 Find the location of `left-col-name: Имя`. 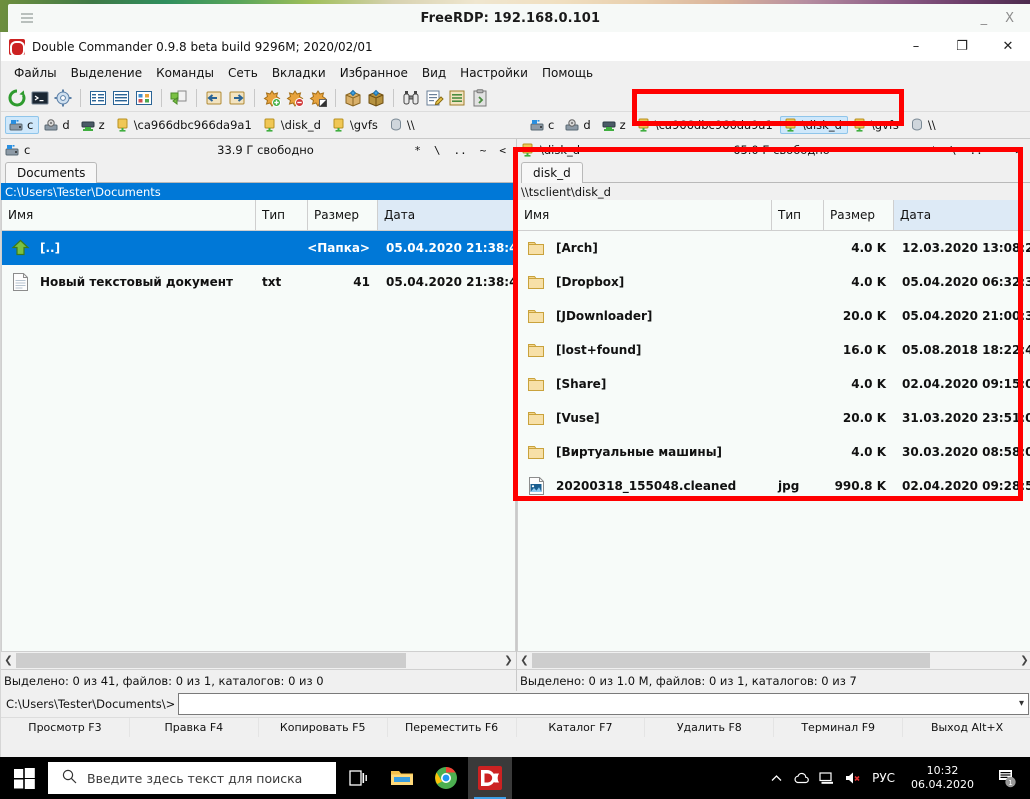

left-col-name: Имя is located at coordinates (129, 215).